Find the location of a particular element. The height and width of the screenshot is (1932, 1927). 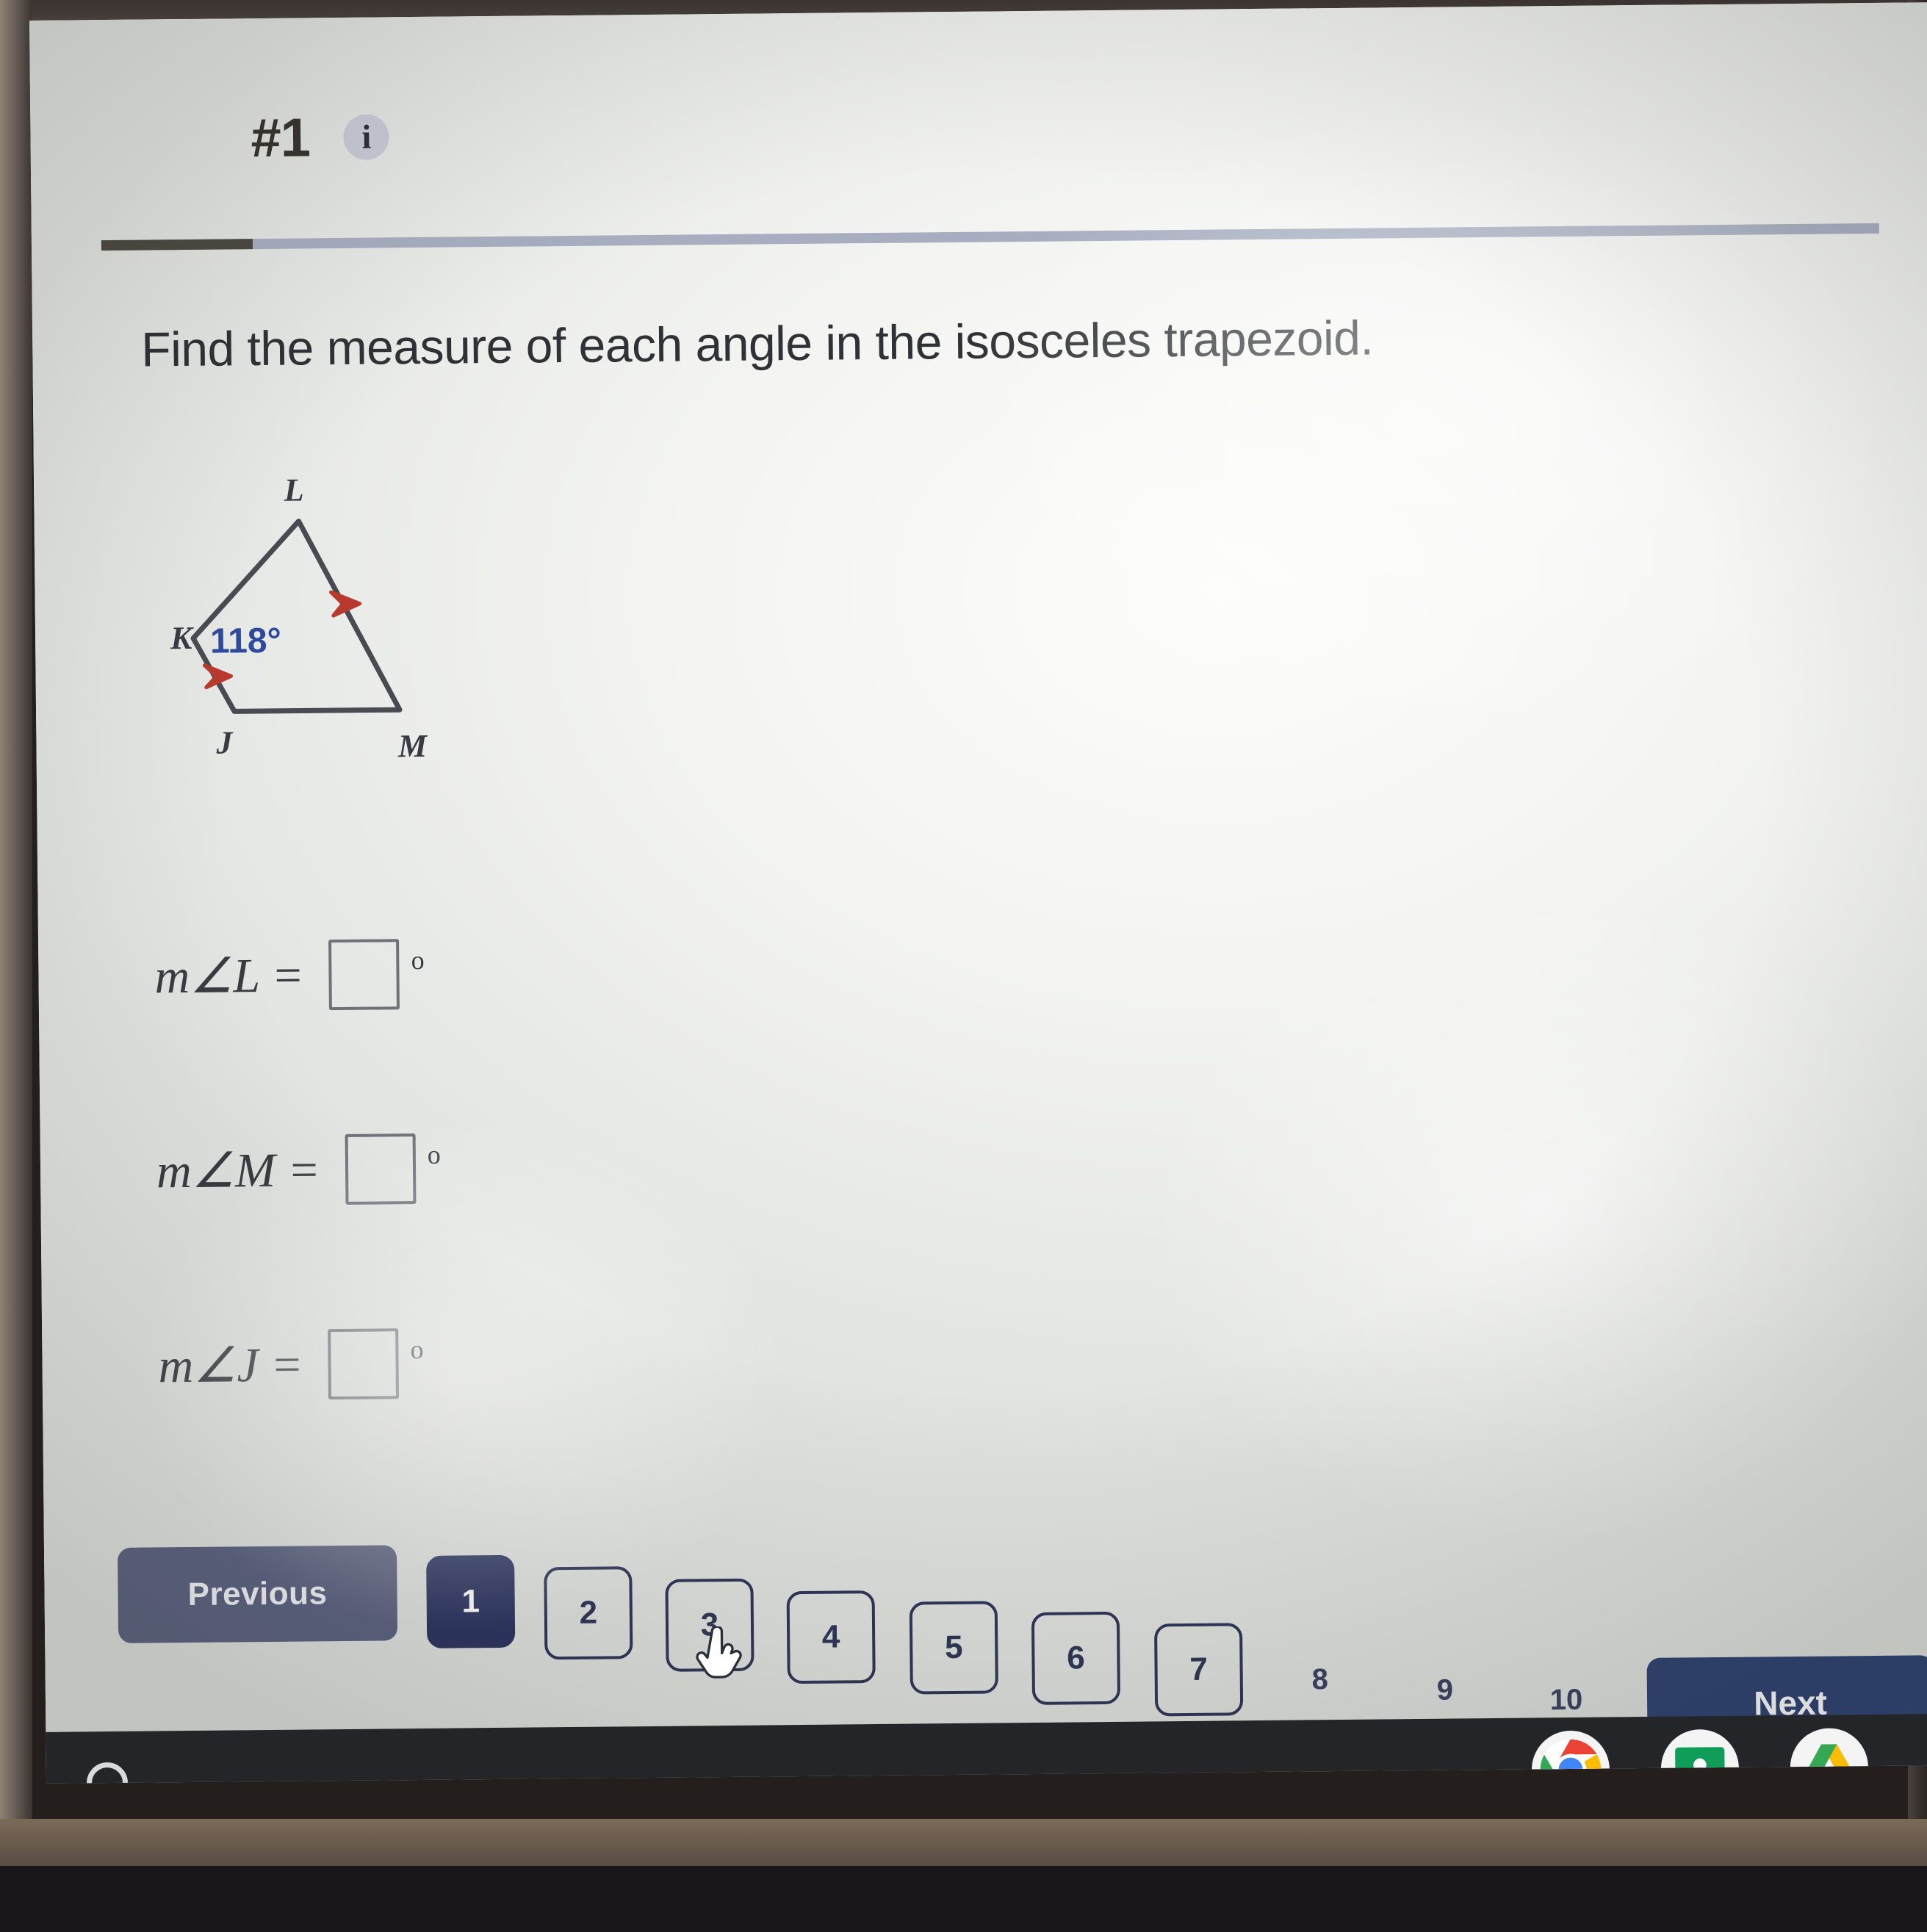

degree-symbol-angle-l: o is located at coordinates (418, 960).